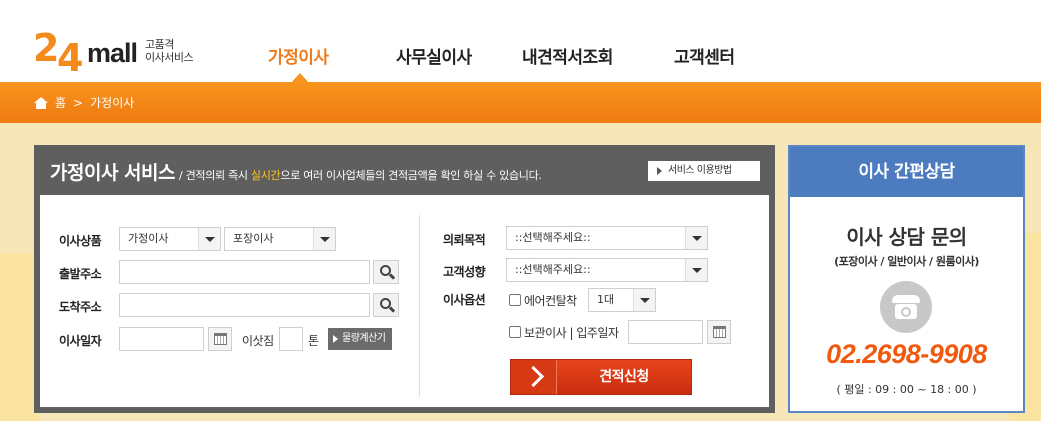 The height and width of the screenshot is (421, 1041). I want to click on aircon-checkbox, so click(515, 300).